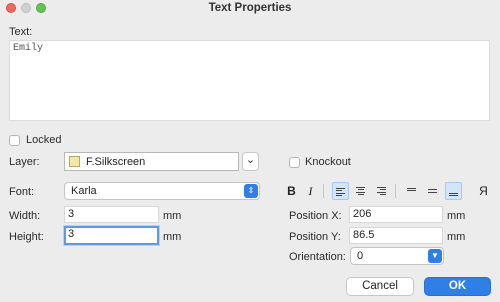 The height and width of the screenshot is (302, 500). What do you see at coordinates (483, 191) in the screenshot?
I see `mirror-button: Я` at bounding box center [483, 191].